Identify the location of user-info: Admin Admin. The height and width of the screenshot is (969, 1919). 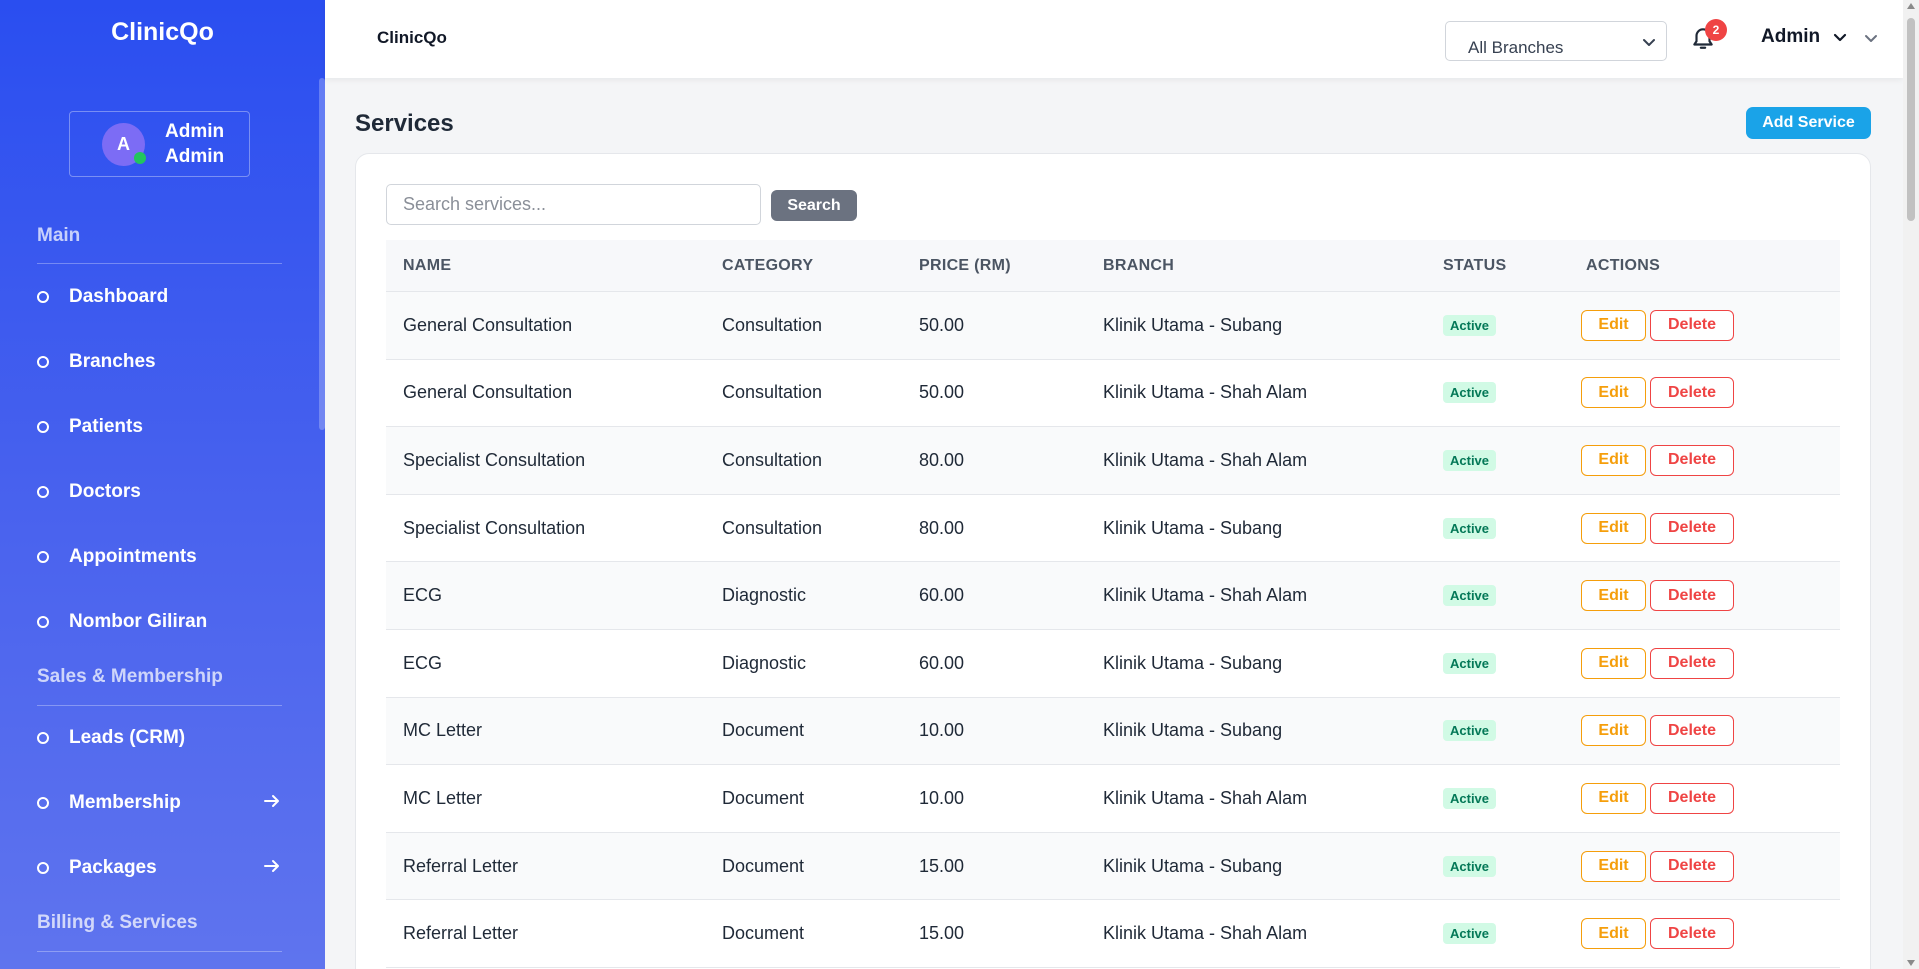
(194, 144).